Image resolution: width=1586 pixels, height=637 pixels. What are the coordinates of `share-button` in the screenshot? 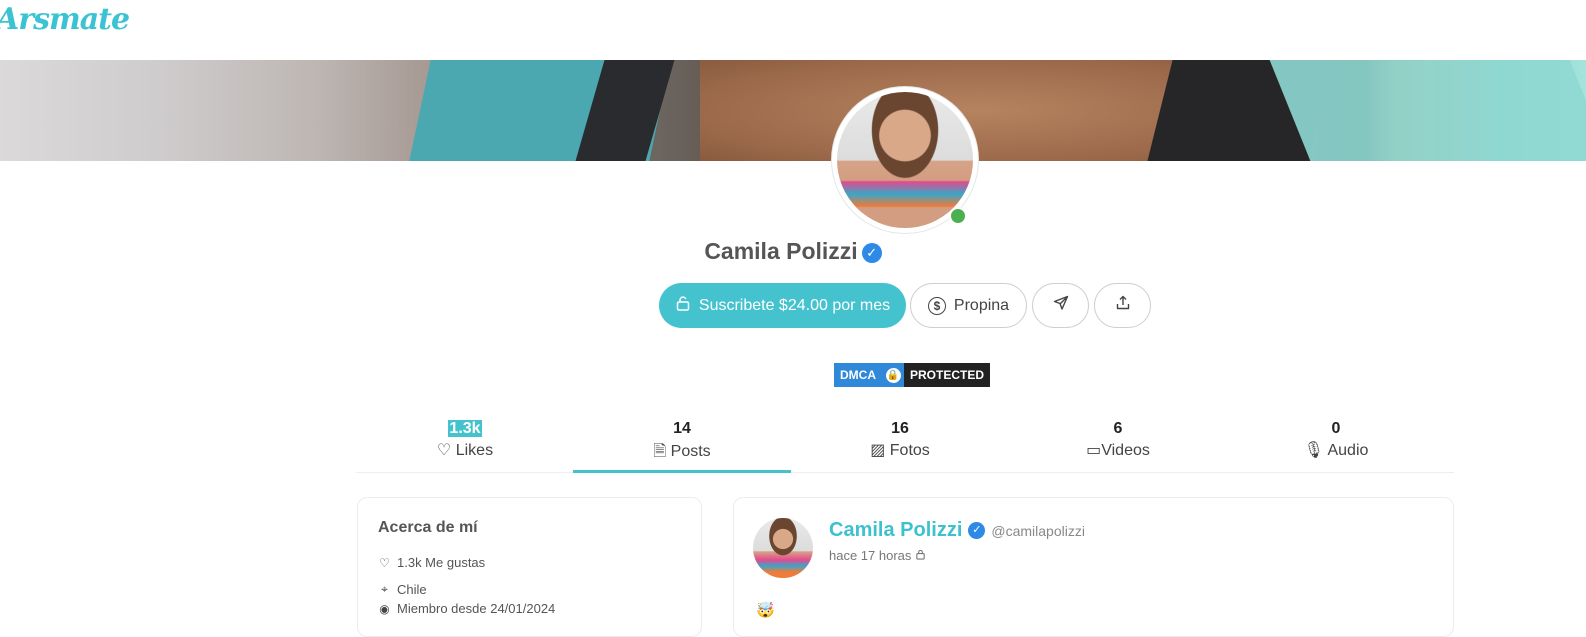 It's located at (1122, 305).